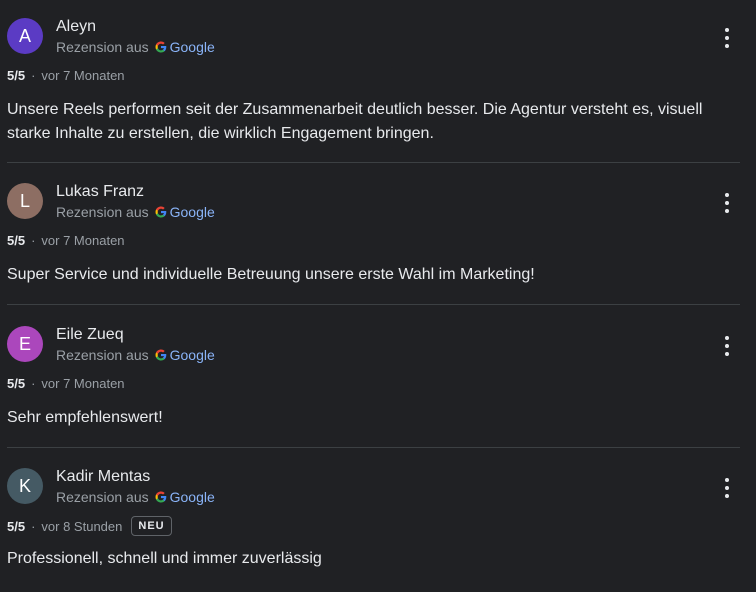 The width and height of the screenshot is (756, 592). Describe the element at coordinates (151, 526) in the screenshot. I see `new-badge: NEU` at that location.